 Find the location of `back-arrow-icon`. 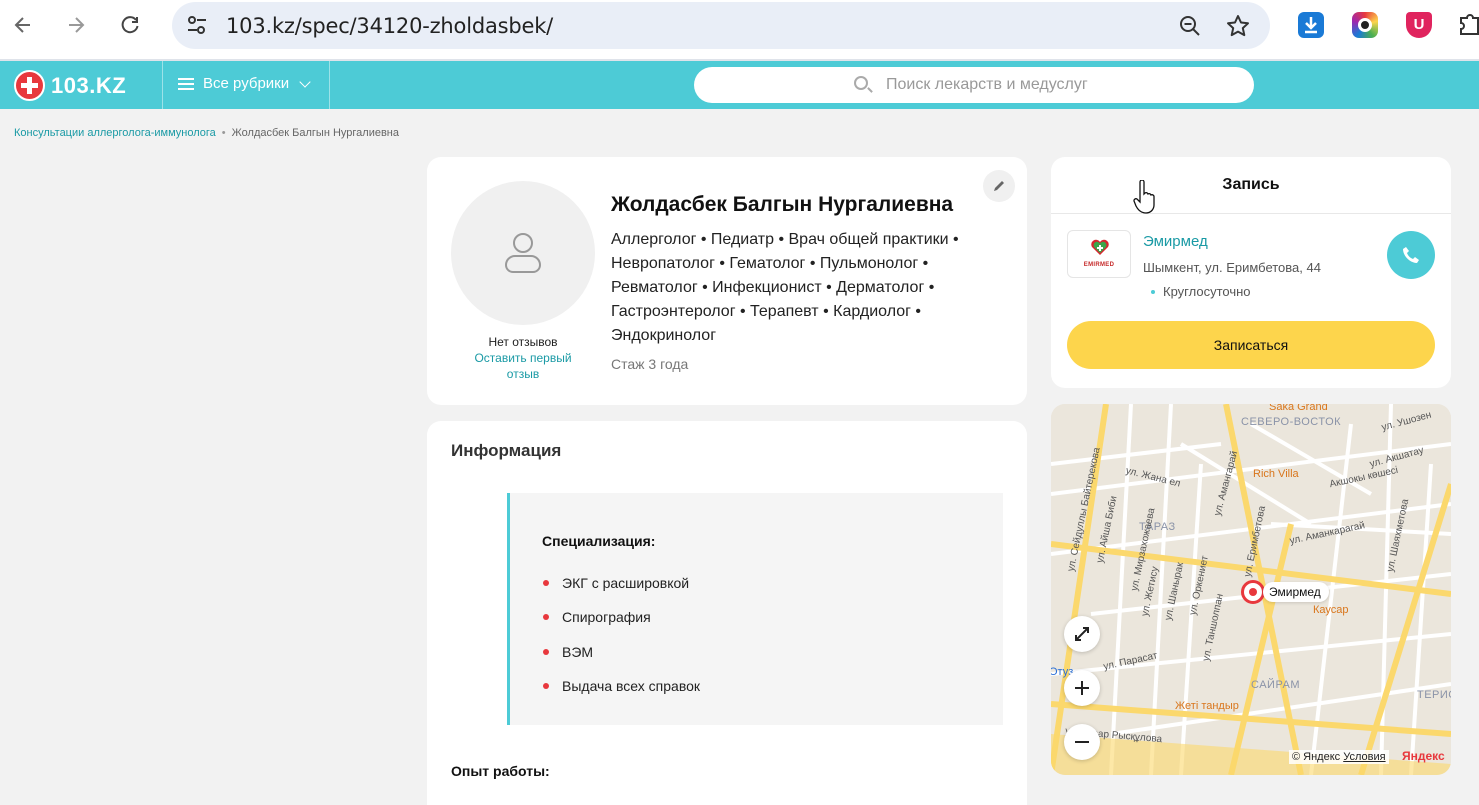

back-arrow-icon is located at coordinates (23, 25).